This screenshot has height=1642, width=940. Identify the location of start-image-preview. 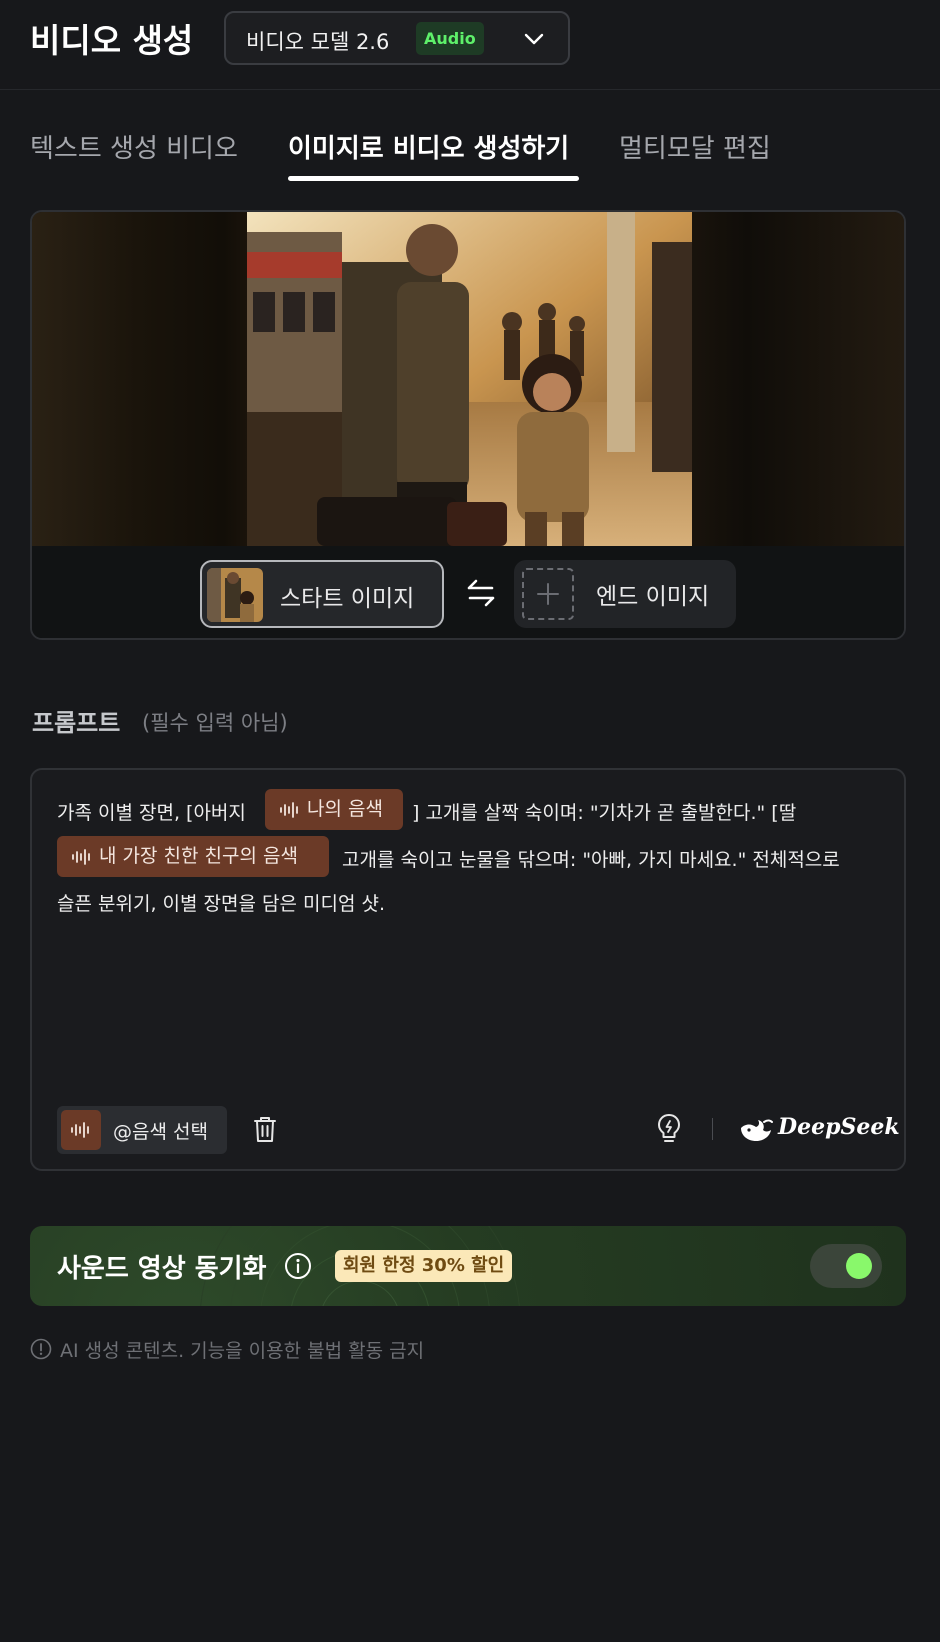
(469, 379).